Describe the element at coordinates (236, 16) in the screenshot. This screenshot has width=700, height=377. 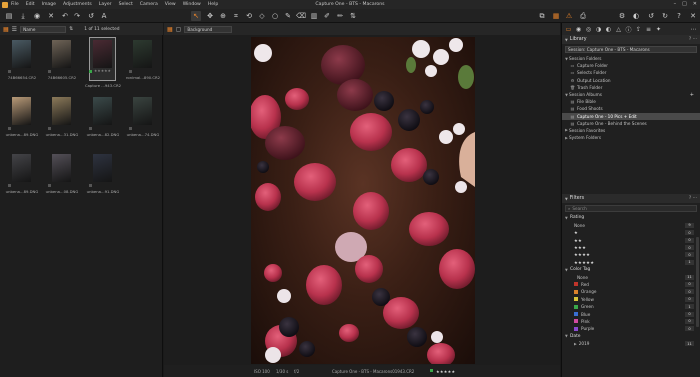
I see `crop-icon: ⌗` at that location.